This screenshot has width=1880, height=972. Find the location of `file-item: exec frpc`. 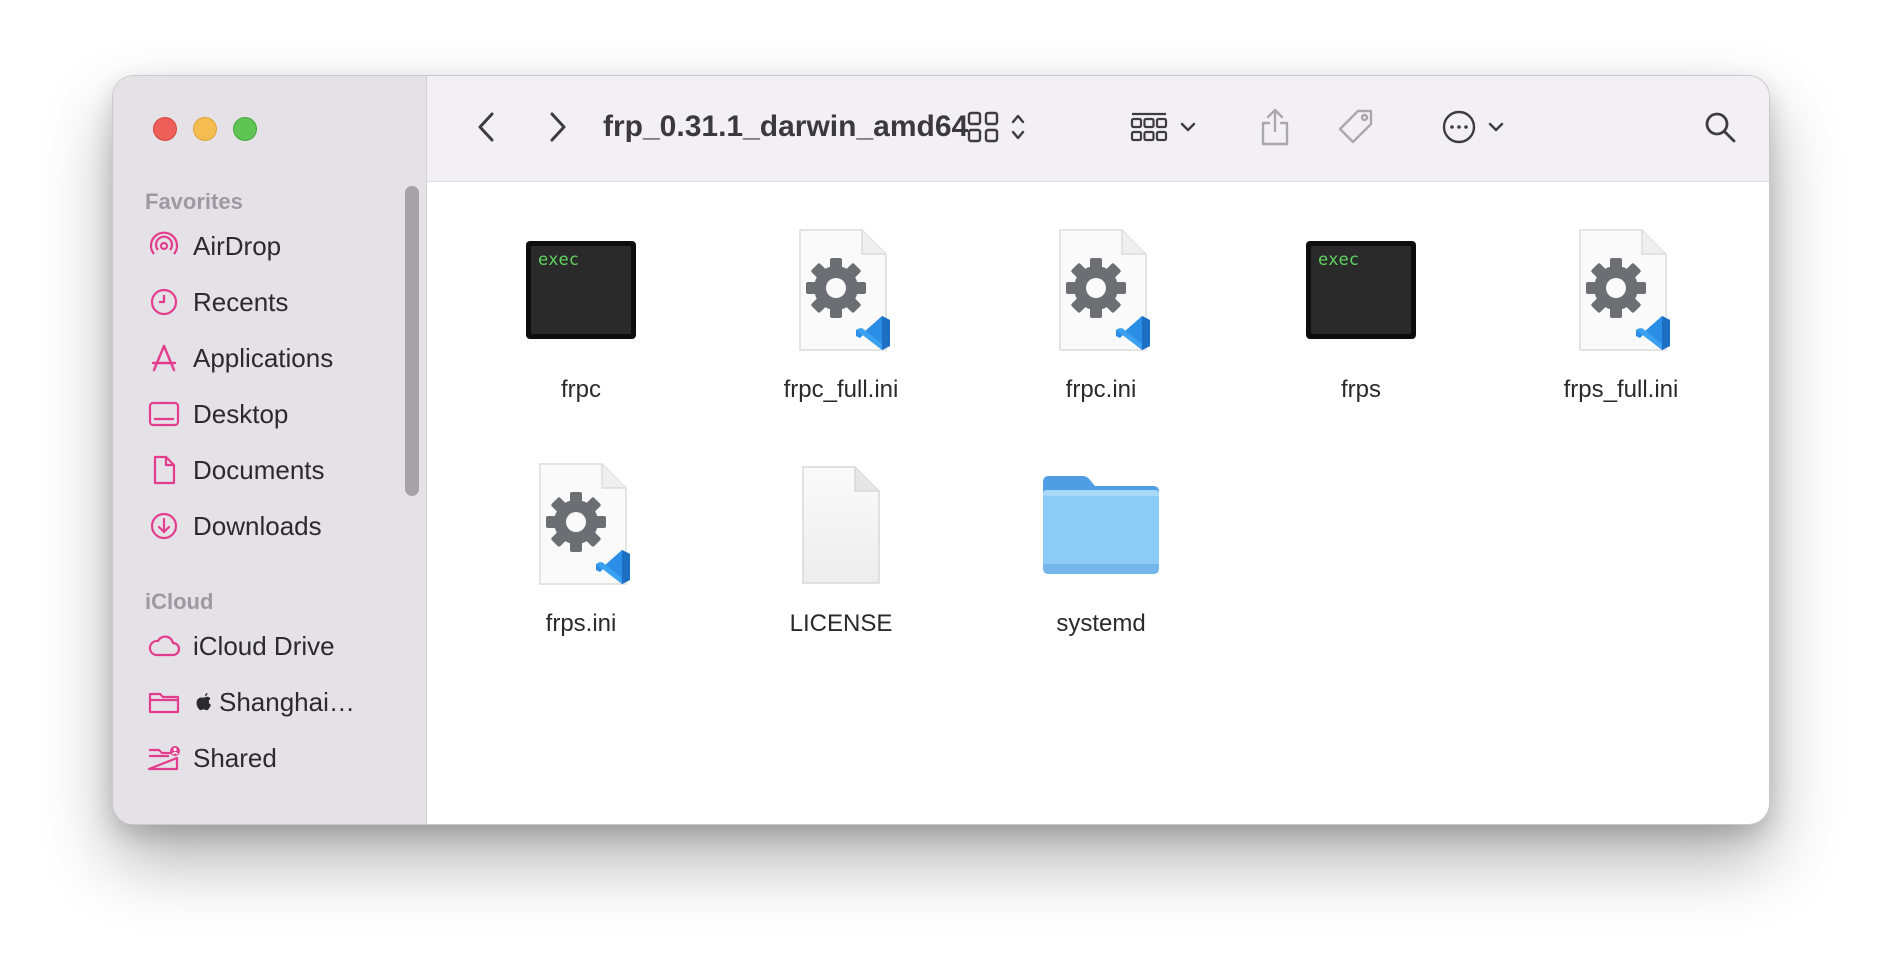

file-item: exec frpc is located at coordinates (581, 321).